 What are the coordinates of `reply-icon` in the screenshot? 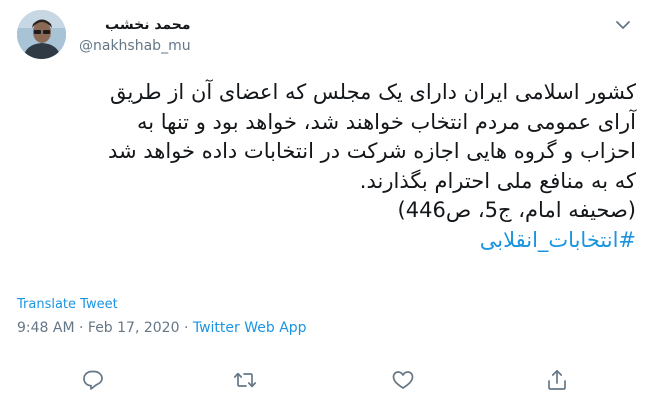 It's located at (93, 380).